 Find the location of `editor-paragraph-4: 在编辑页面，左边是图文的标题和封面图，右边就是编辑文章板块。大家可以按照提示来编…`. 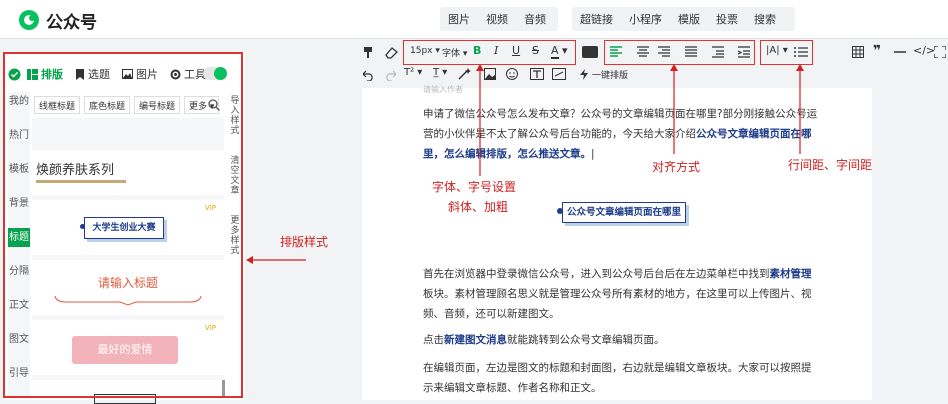

editor-paragraph-4: 在编辑页面，左边是图文的标题和封面图，右边就是编辑文章板块。大家可以按照提示来编… is located at coordinates (620, 378).